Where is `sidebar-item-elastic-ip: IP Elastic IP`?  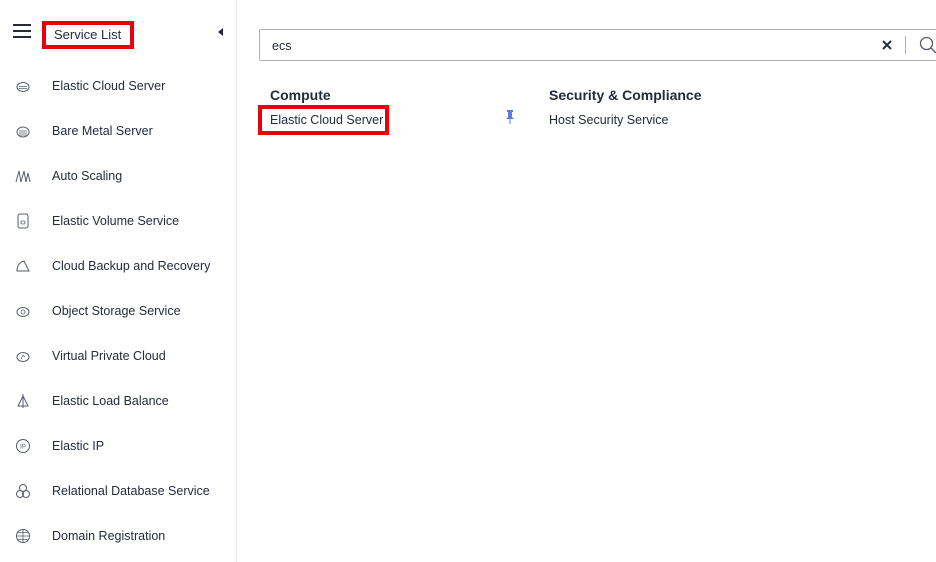
sidebar-item-elastic-ip: IP Elastic IP is located at coordinates (118, 446).